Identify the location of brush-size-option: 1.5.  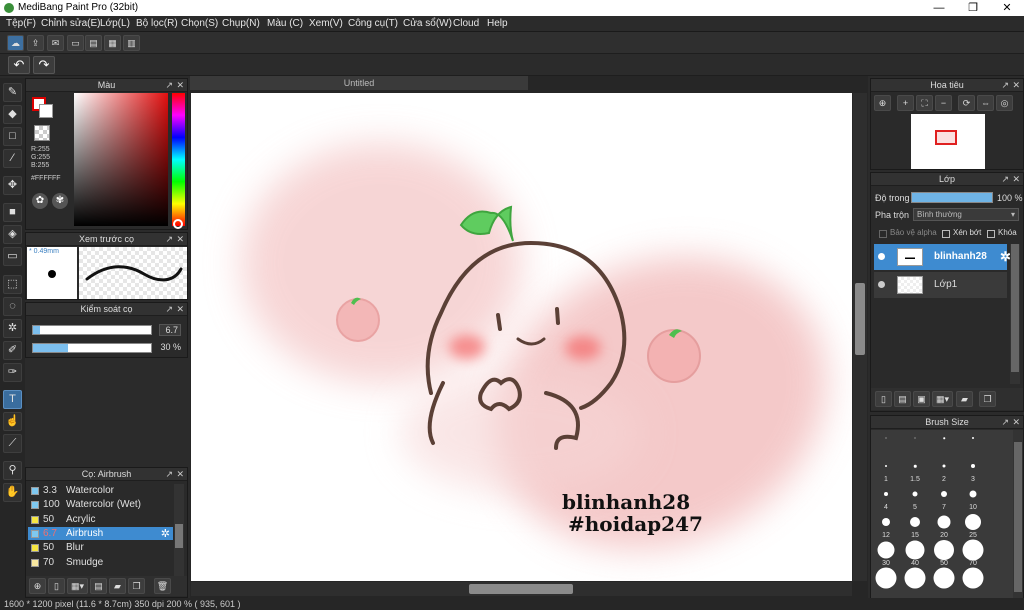
(915, 471).